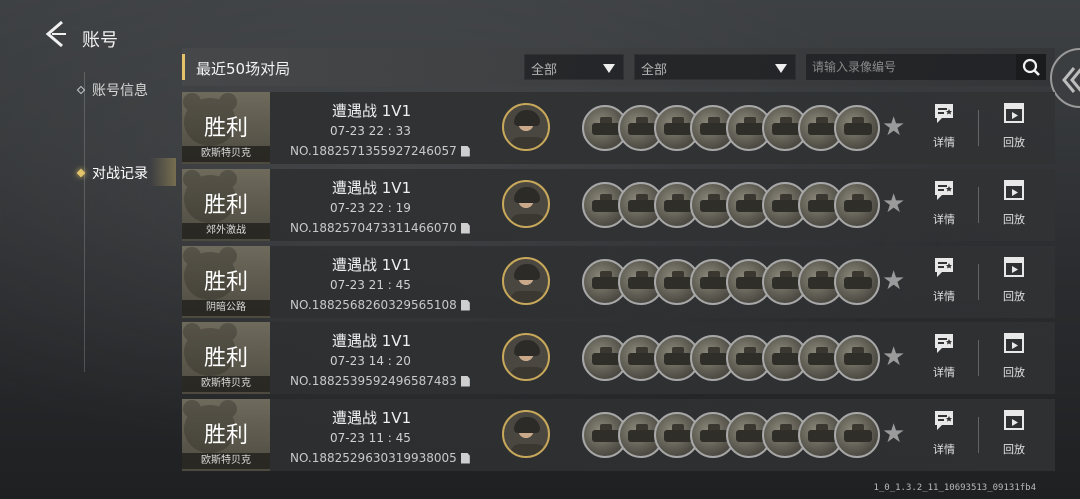  I want to click on header-accent-bar, so click(183, 67).